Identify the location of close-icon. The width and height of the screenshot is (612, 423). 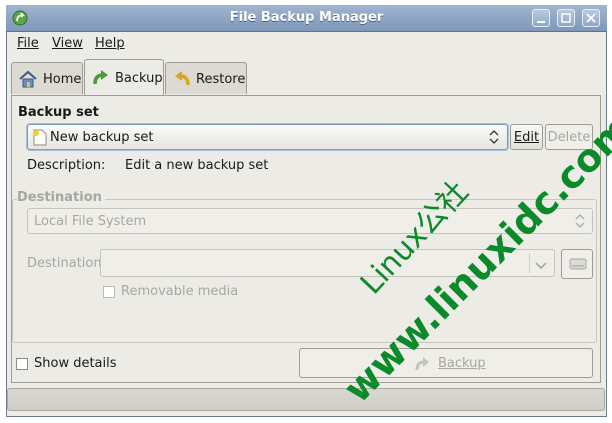
(591, 18).